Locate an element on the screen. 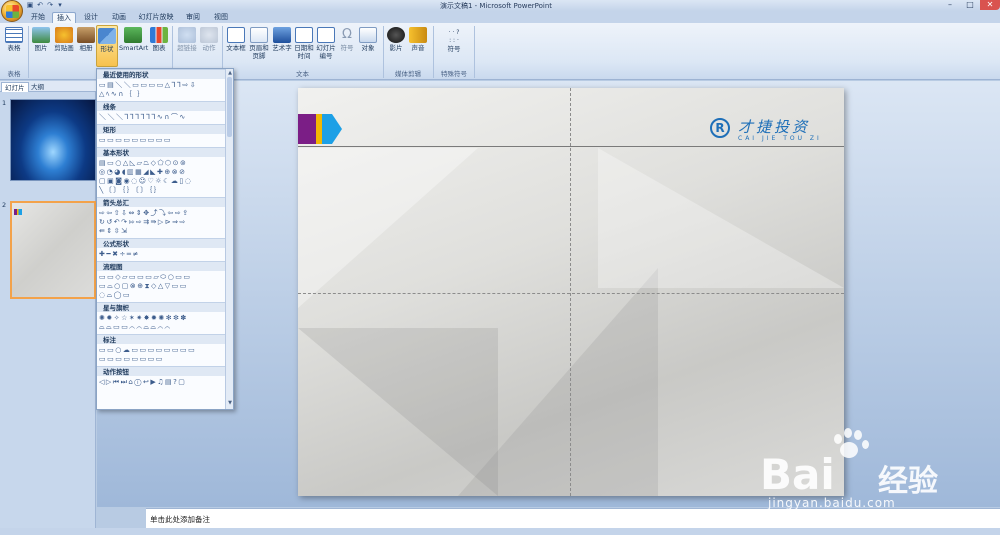 The image size is (1000, 535). clipart-button: 剪贴画 is located at coordinates (64, 46).